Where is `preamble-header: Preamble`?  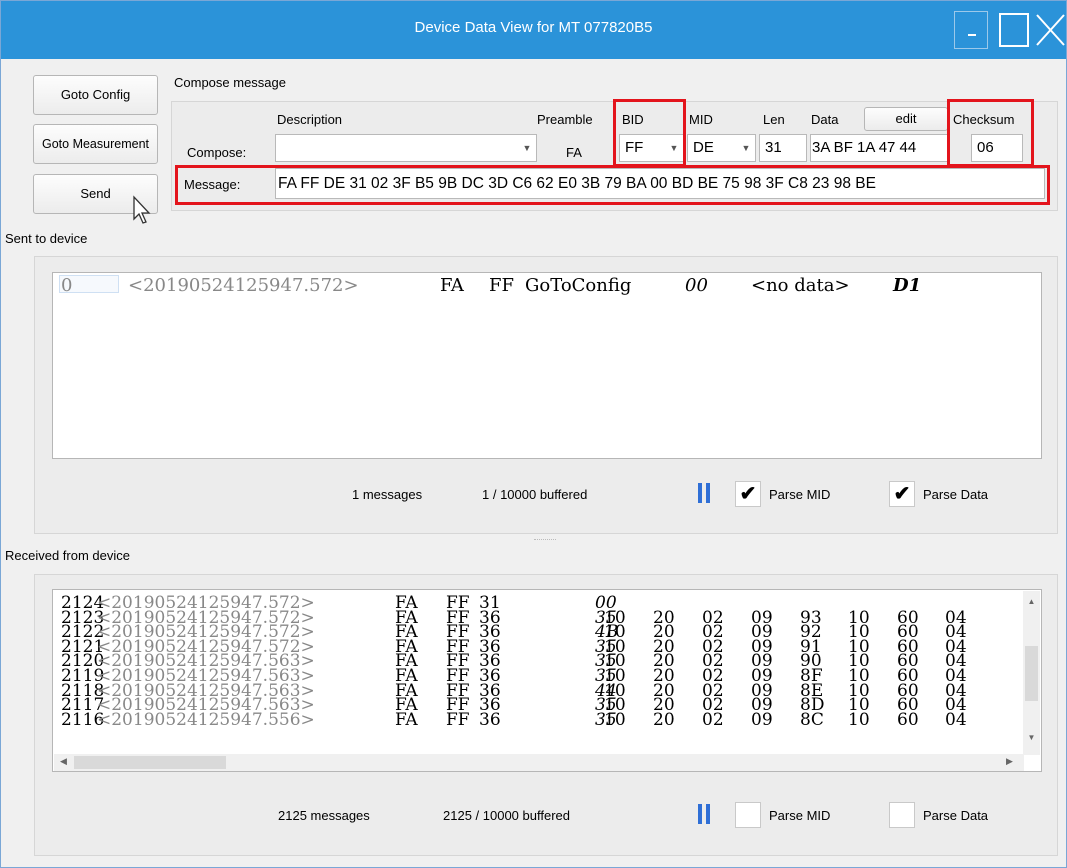
preamble-header: Preamble is located at coordinates (565, 119).